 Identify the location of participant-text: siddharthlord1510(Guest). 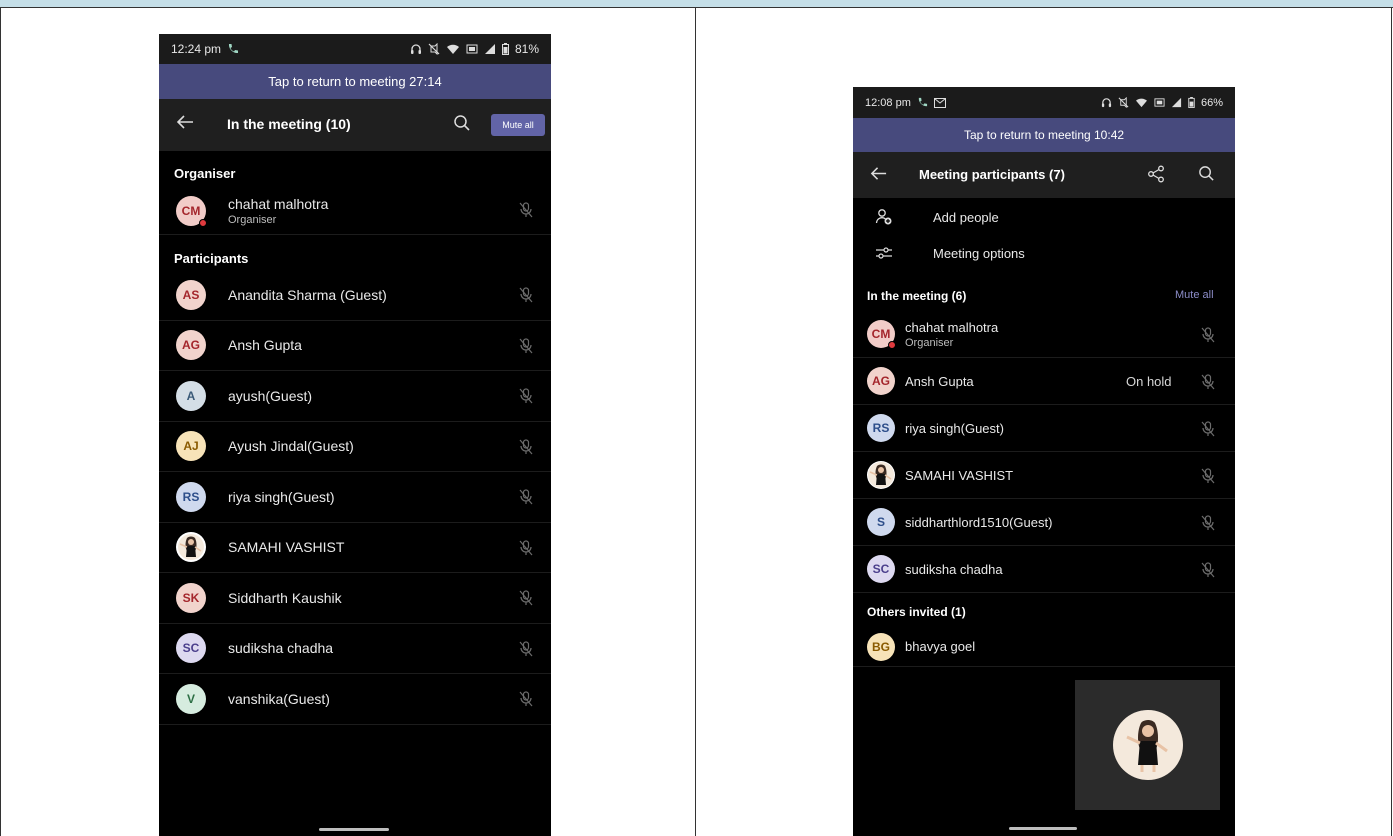
(978, 522).